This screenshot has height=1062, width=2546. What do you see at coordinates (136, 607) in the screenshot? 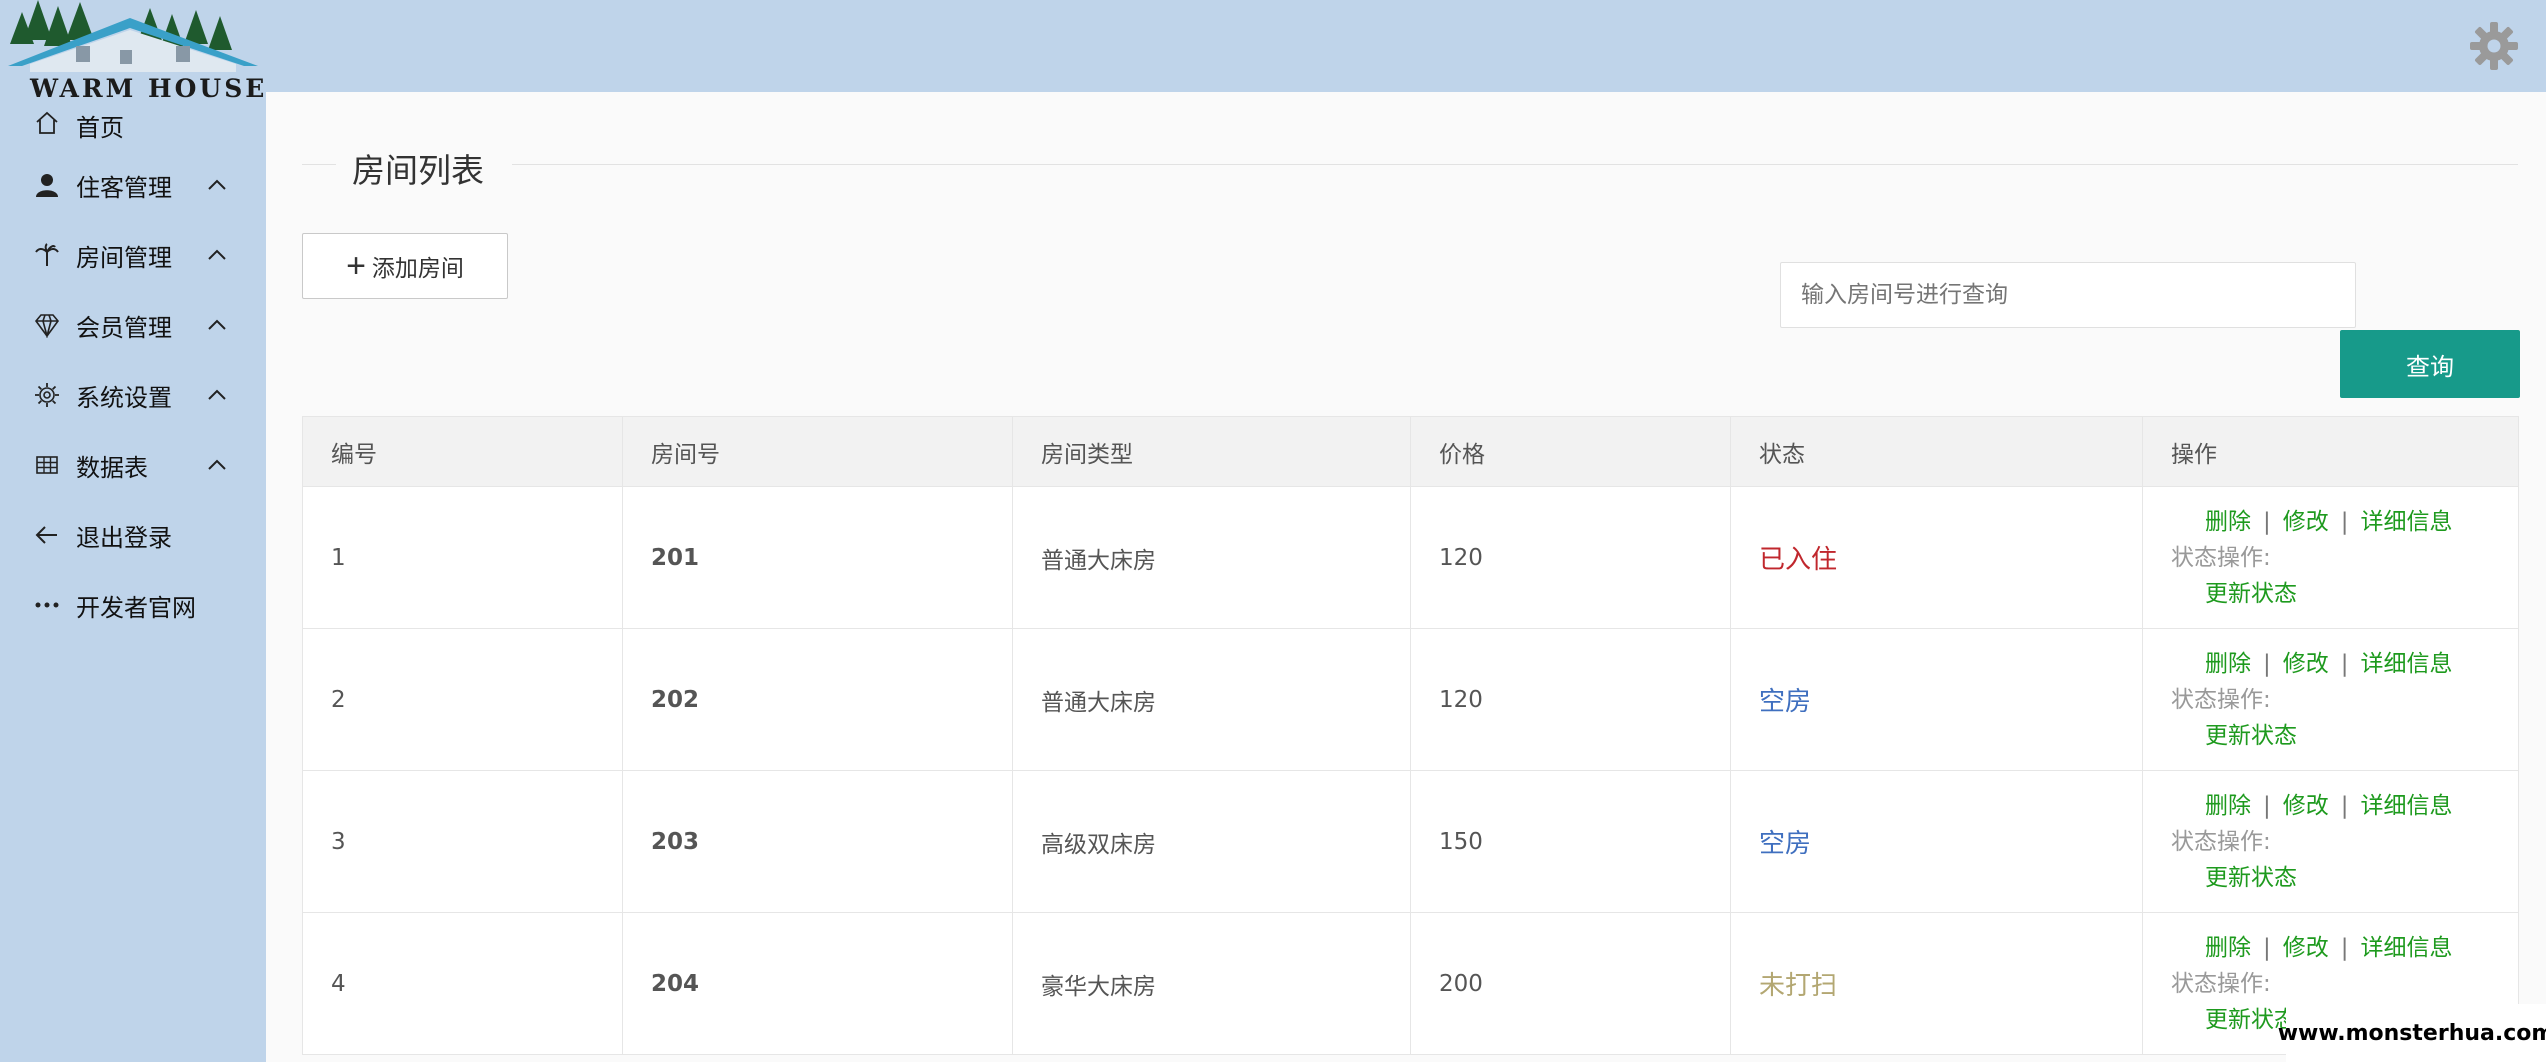
I see `sidebar-item-label: 开发者官网` at bounding box center [136, 607].